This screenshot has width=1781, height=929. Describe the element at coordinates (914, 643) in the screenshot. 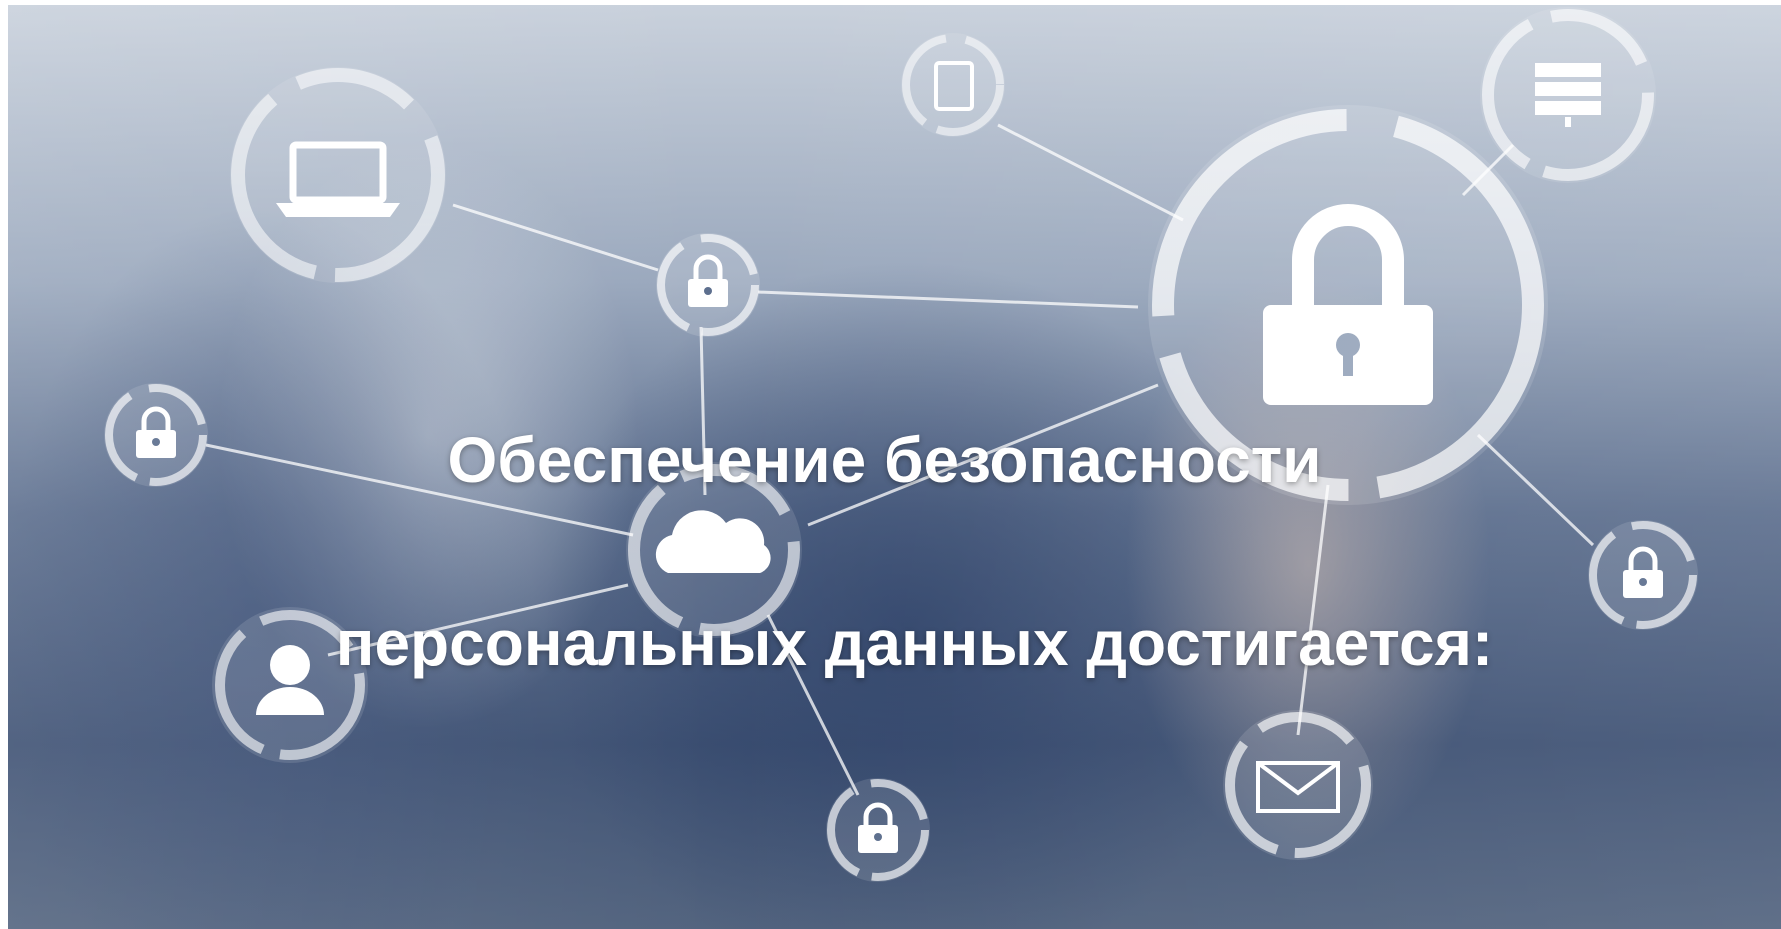

I see `slide-title-line-2: персональных данных достигается:` at that location.